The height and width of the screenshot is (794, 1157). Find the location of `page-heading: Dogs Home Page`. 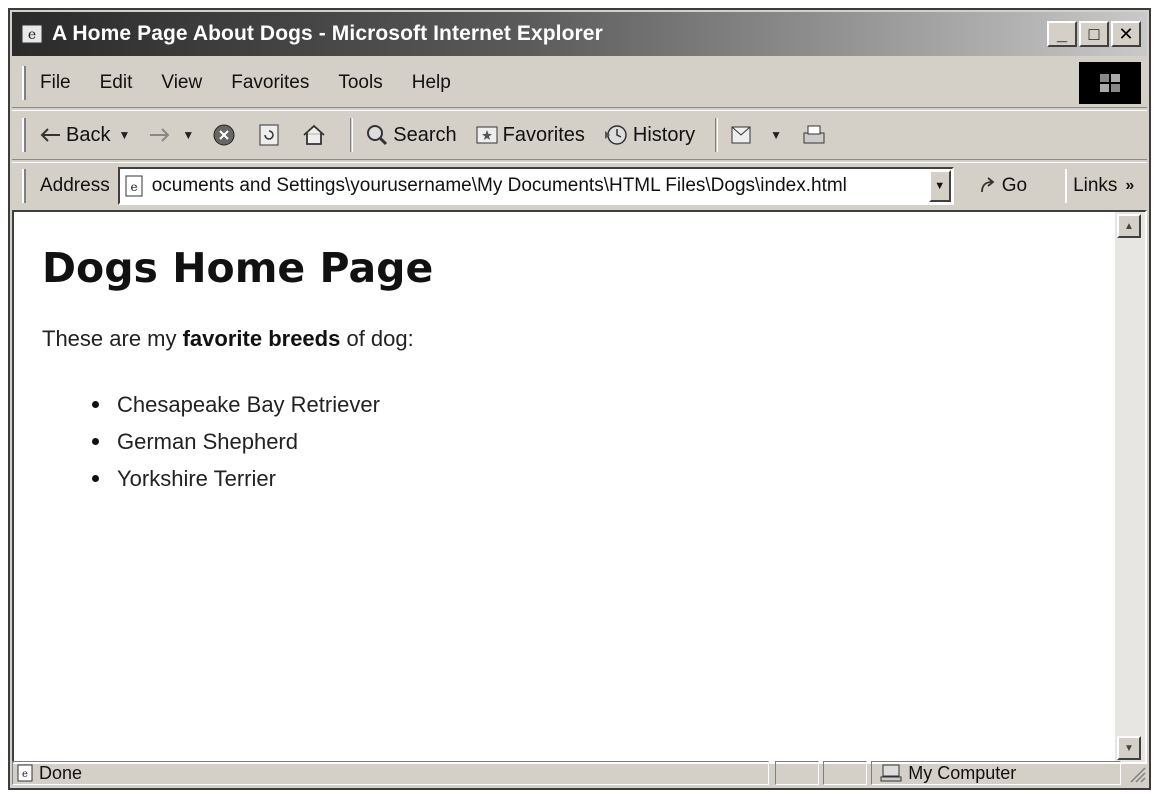

page-heading: Dogs Home Page is located at coordinates (238, 268).